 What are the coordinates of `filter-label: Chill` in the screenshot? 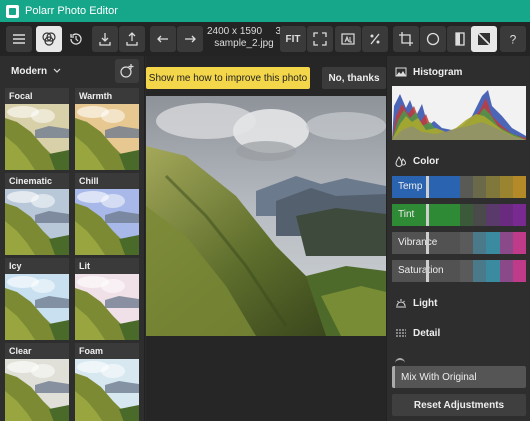 It's located at (89, 181).